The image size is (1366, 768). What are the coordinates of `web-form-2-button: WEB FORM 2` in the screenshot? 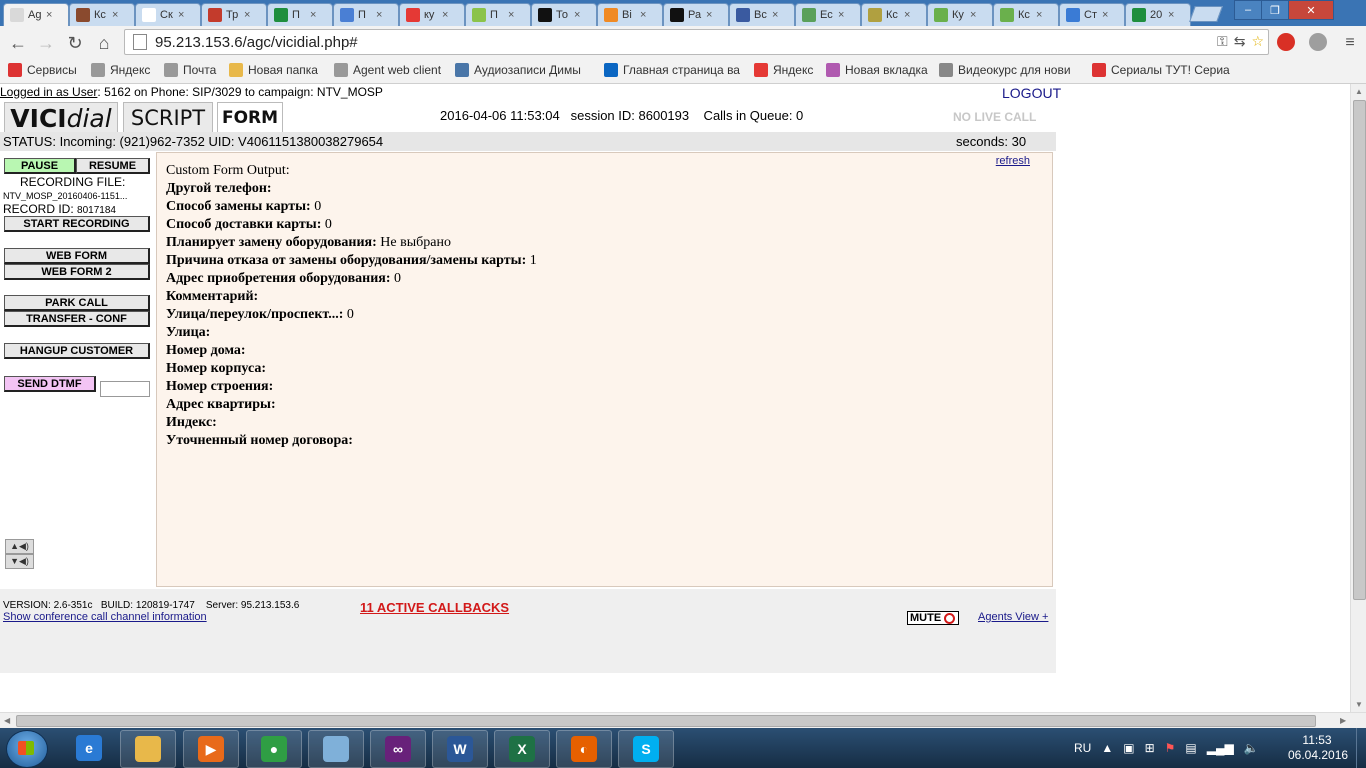 It's located at (77, 272).